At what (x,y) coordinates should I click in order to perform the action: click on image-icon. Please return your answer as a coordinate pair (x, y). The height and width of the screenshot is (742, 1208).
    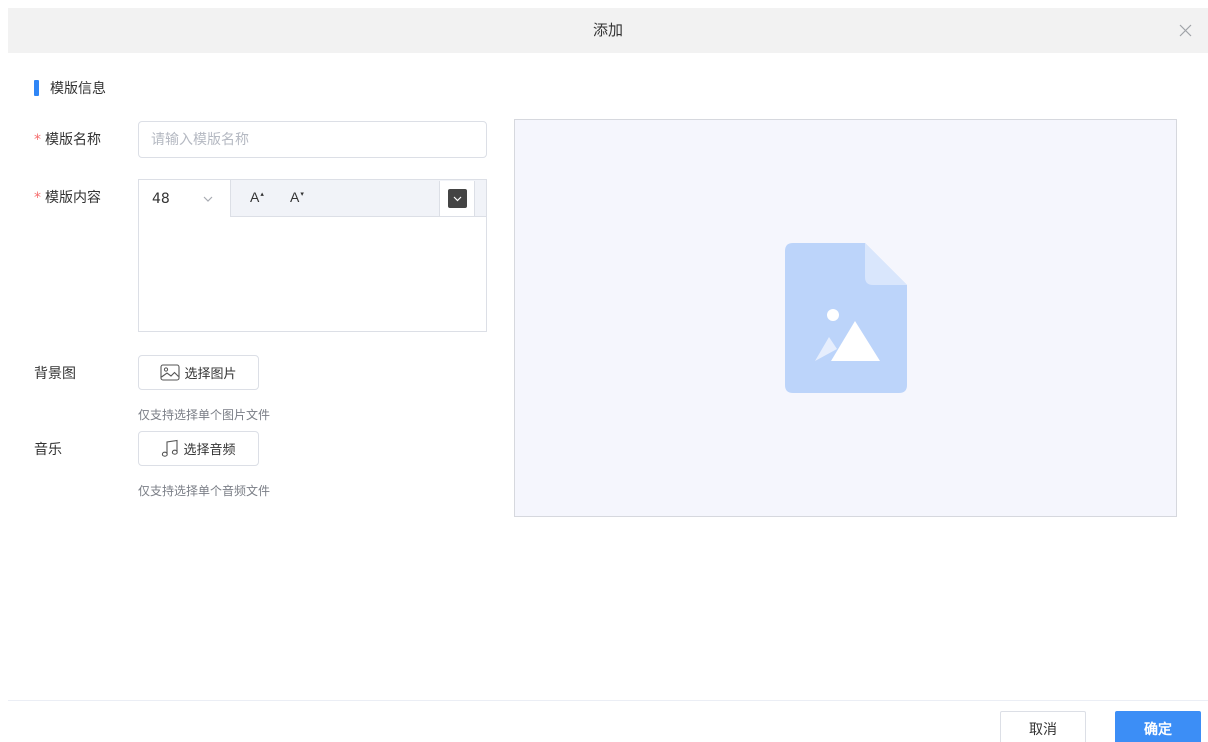
    Looking at the image, I should click on (170, 372).